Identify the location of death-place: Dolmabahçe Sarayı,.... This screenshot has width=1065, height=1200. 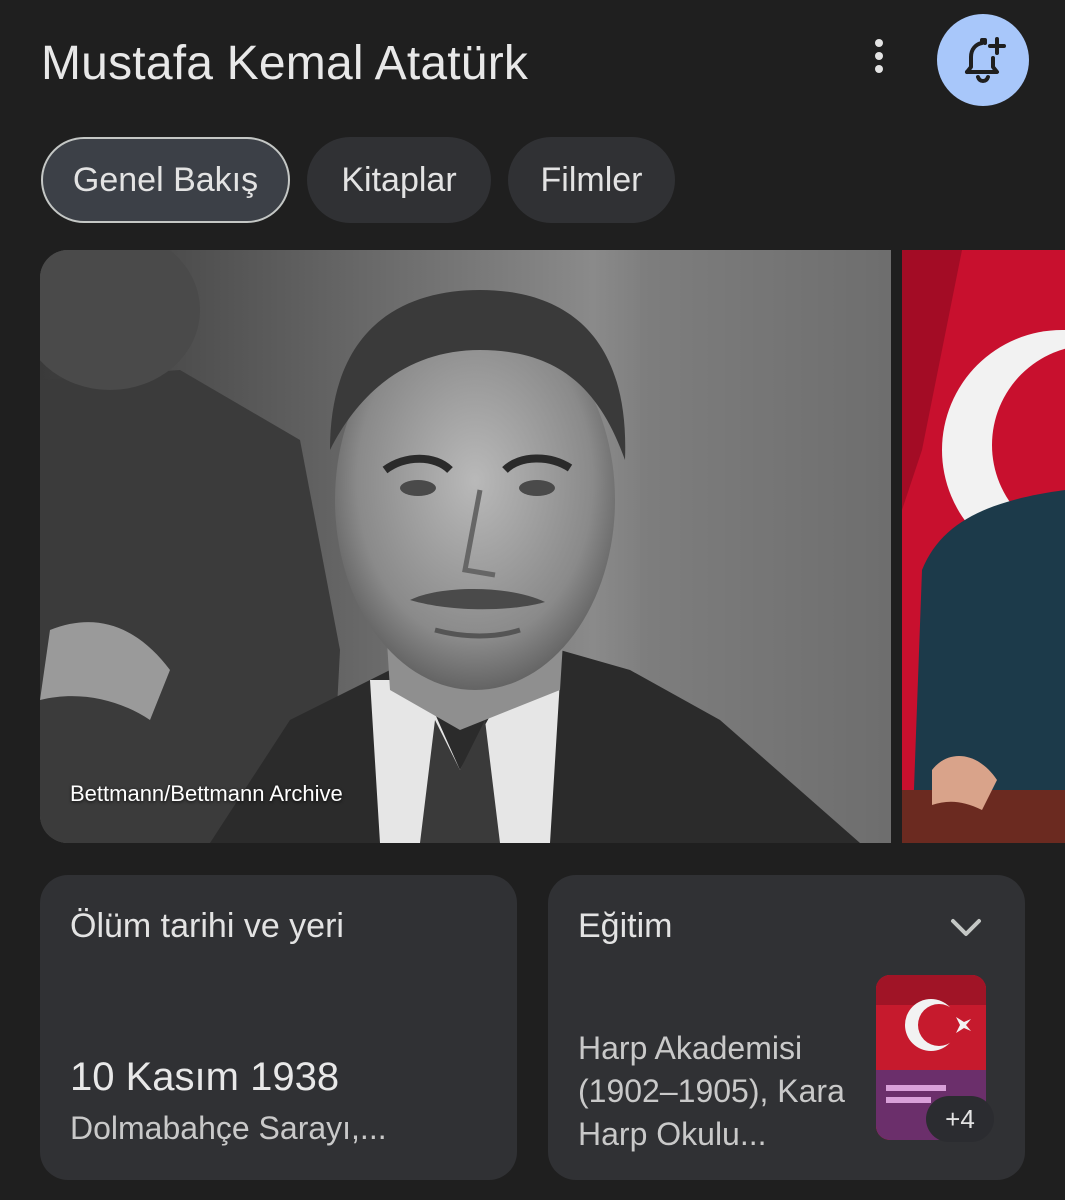
(228, 1128).